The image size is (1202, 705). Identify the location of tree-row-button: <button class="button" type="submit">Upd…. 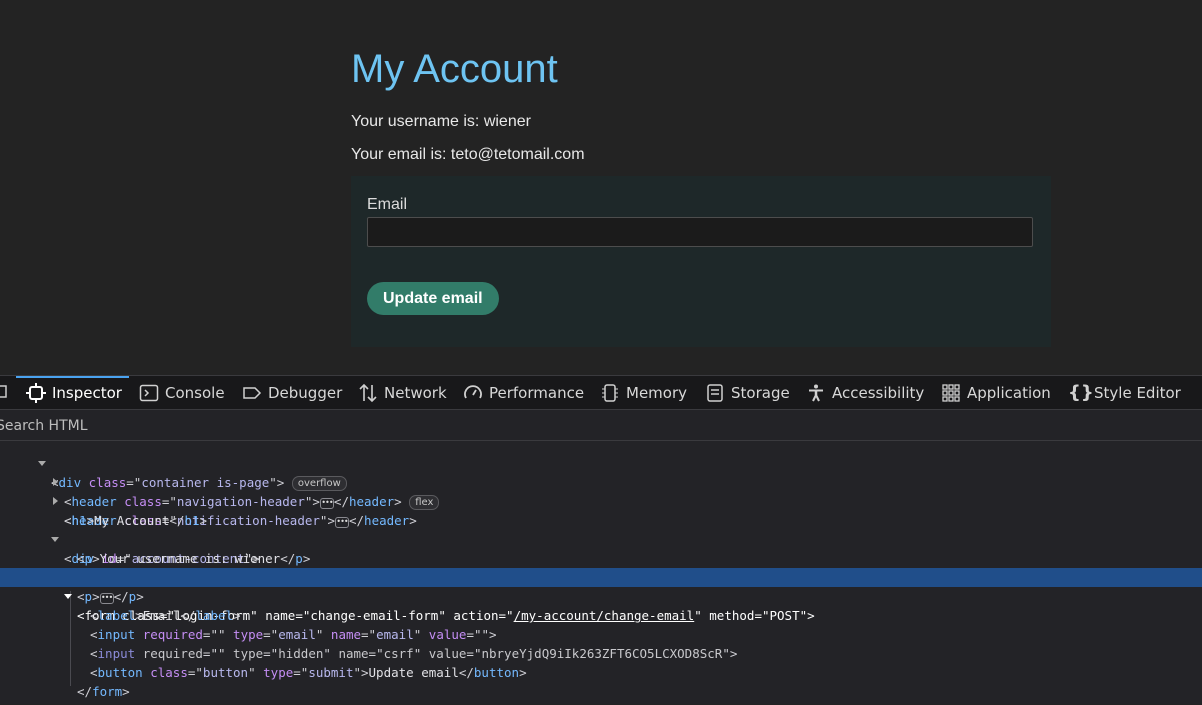
(601, 662).